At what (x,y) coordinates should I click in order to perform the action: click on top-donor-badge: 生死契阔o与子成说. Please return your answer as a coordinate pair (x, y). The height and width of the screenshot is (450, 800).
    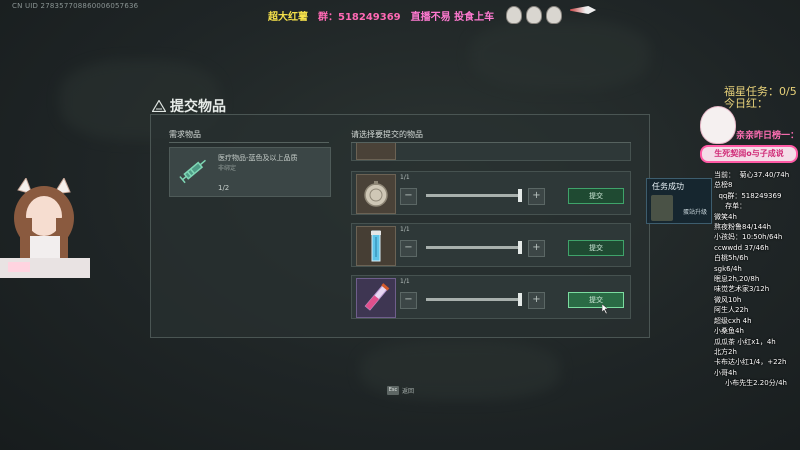
    Looking at the image, I should click on (749, 154).